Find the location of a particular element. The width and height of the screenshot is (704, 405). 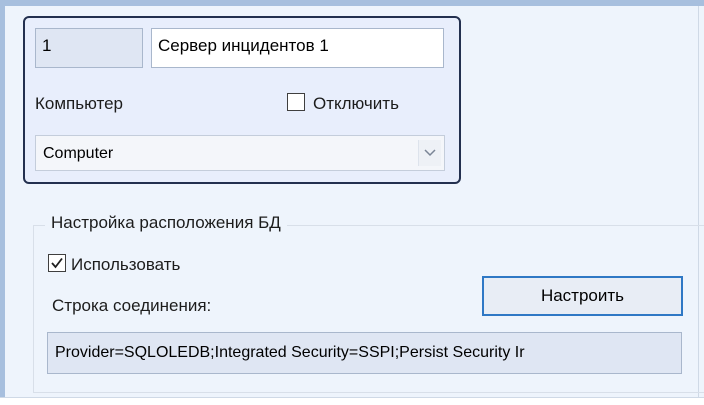

computer-select: Computer is located at coordinates (240, 153).